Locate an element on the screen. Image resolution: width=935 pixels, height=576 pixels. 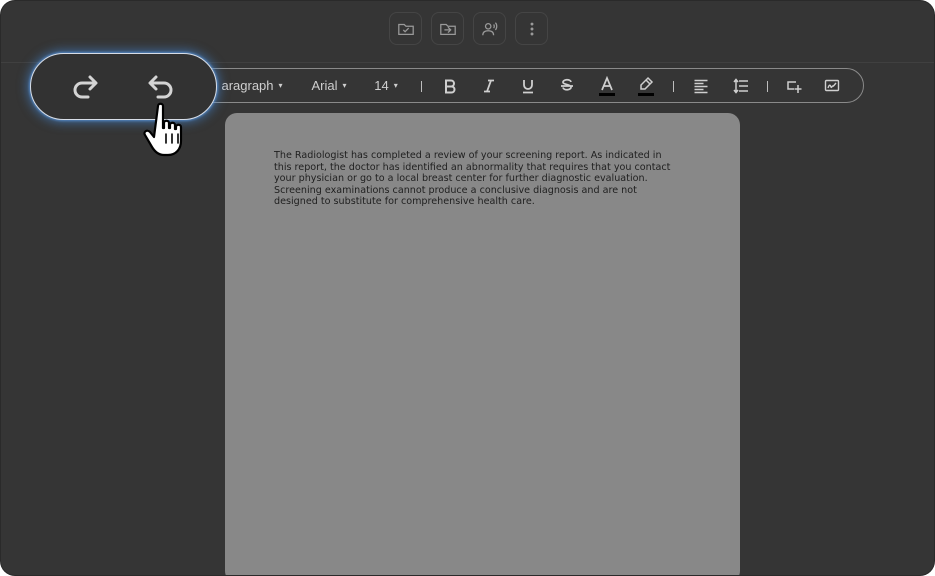
redo-button is located at coordinates (86, 88).